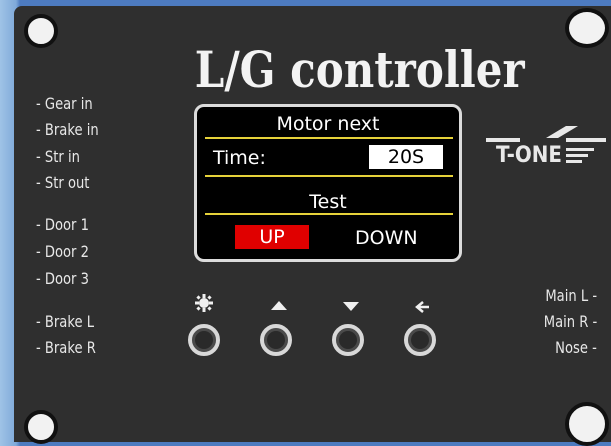 The image size is (611, 446). What do you see at coordinates (66, 347) in the screenshot?
I see `label-brake-r: - Brake R` at bounding box center [66, 347].